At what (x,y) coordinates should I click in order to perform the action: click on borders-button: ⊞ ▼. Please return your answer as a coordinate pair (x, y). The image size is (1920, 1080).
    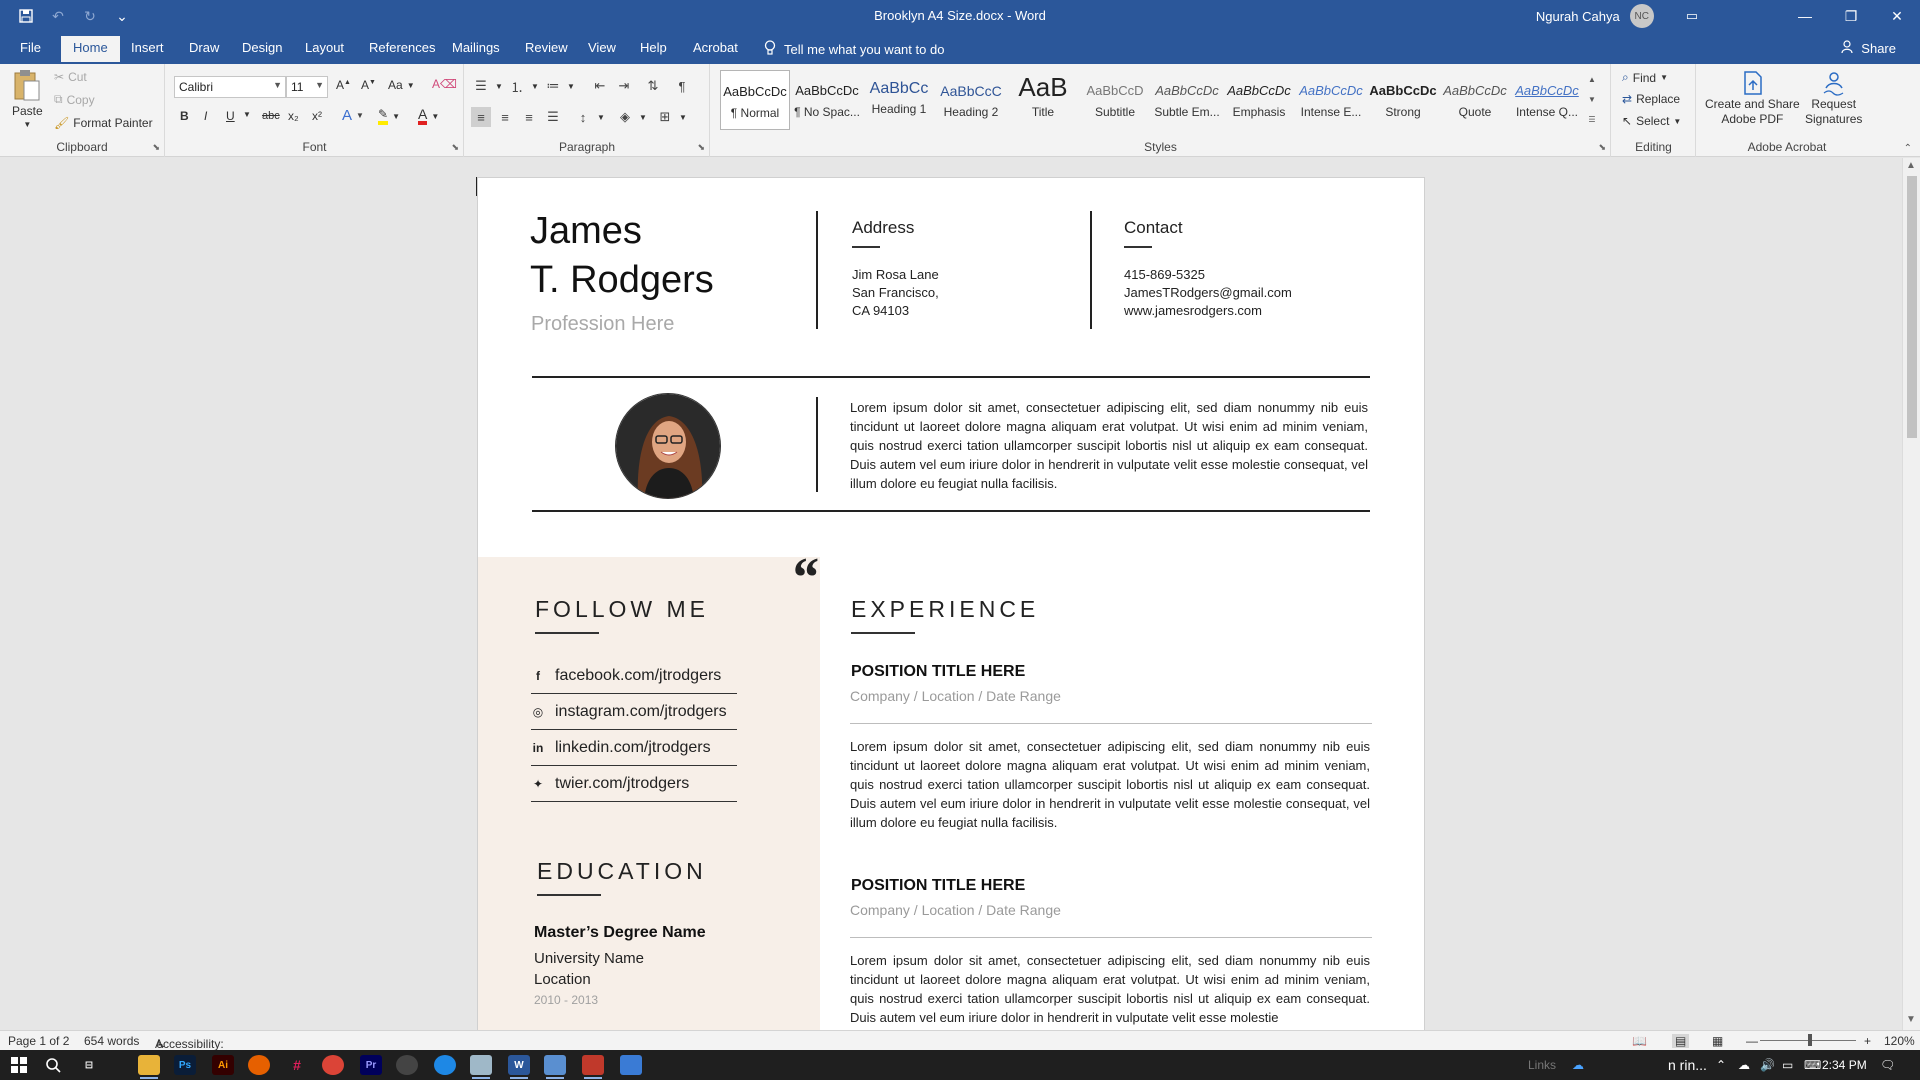
    Looking at the image, I should click on (671, 117).